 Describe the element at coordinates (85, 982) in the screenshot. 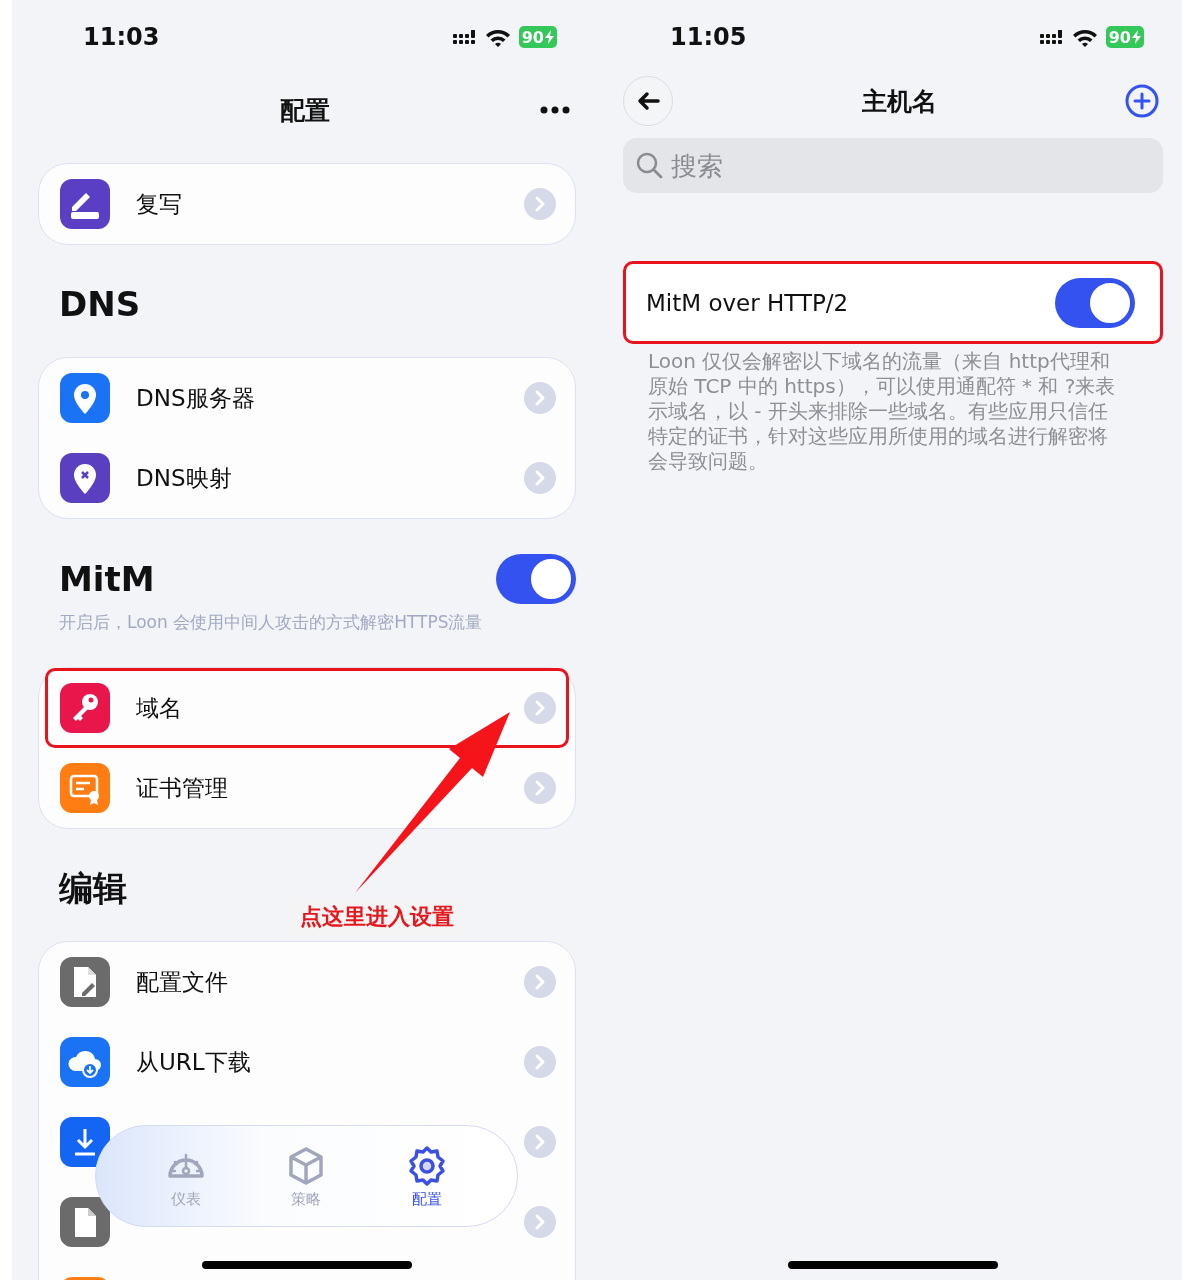

I see `document-pen-icon` at that location.